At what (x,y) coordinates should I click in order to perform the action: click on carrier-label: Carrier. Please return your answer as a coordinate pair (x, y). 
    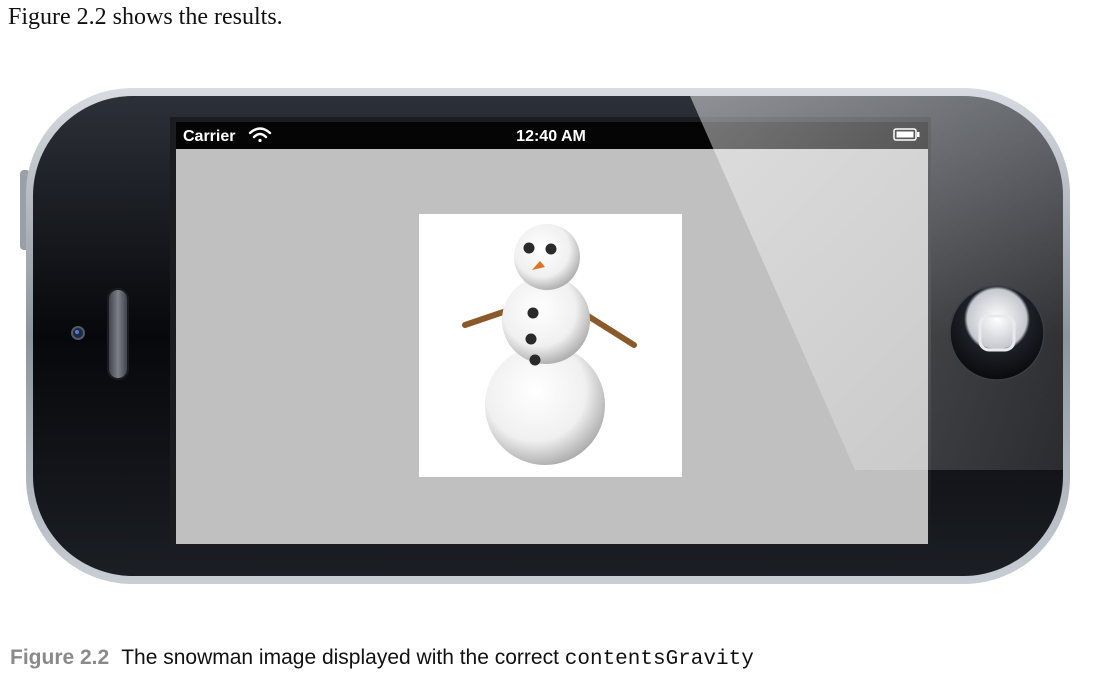
    Looking at the image, I should click on (209, 136).